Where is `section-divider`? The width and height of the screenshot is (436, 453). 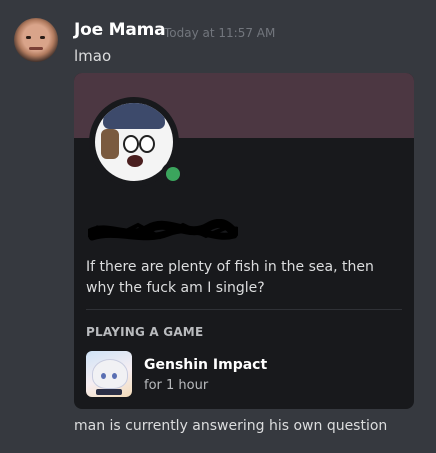
section-divider is located at coordinates (244, 309).